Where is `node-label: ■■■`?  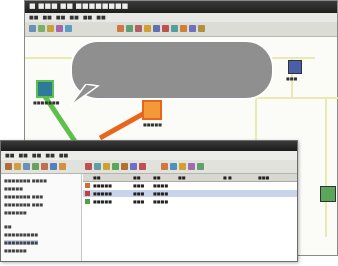 node-label: ■■■ is located at coordinates (292, 78).